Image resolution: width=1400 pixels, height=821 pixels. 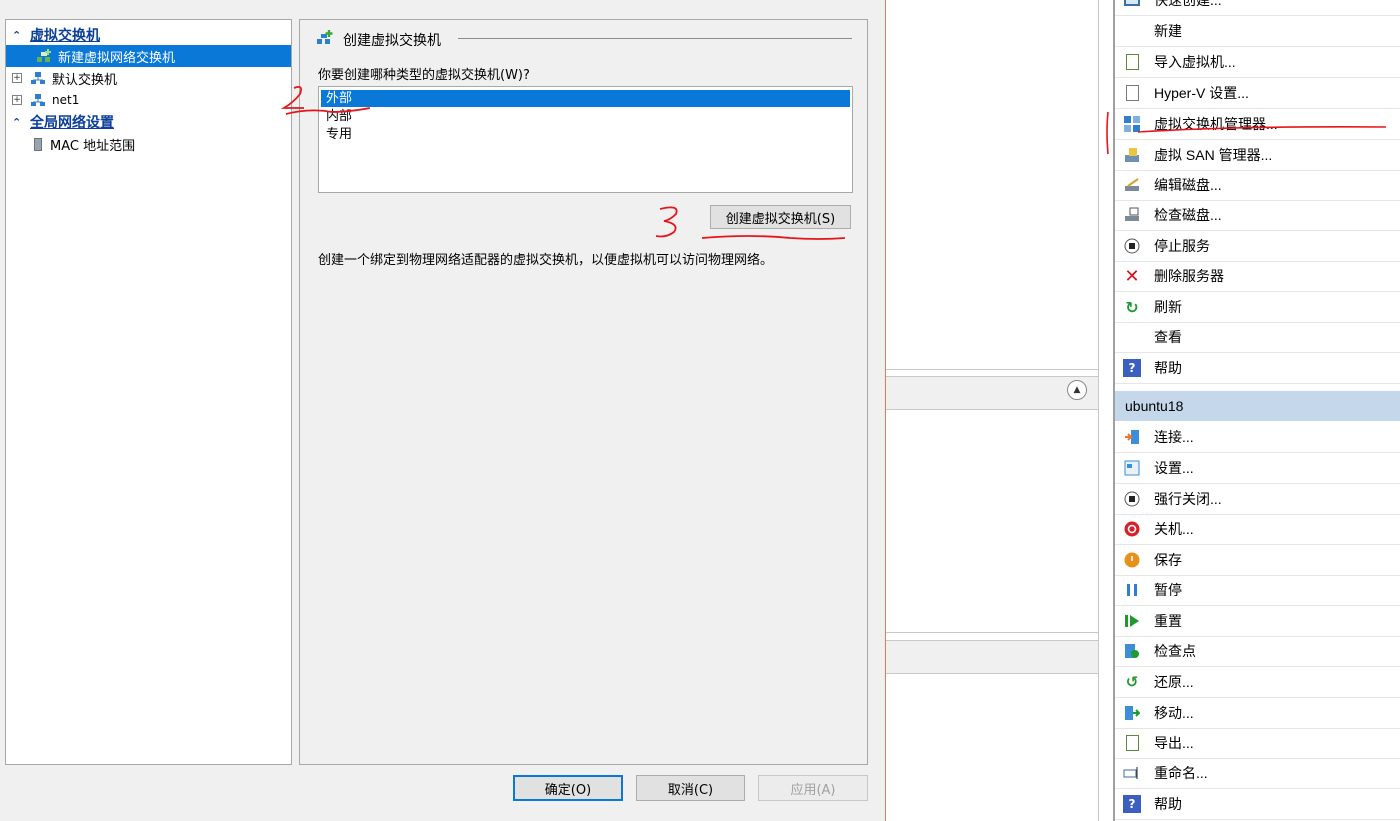 I want to click on tree-item-default-switch: + 默认交换机, so click(x=61, y=78).